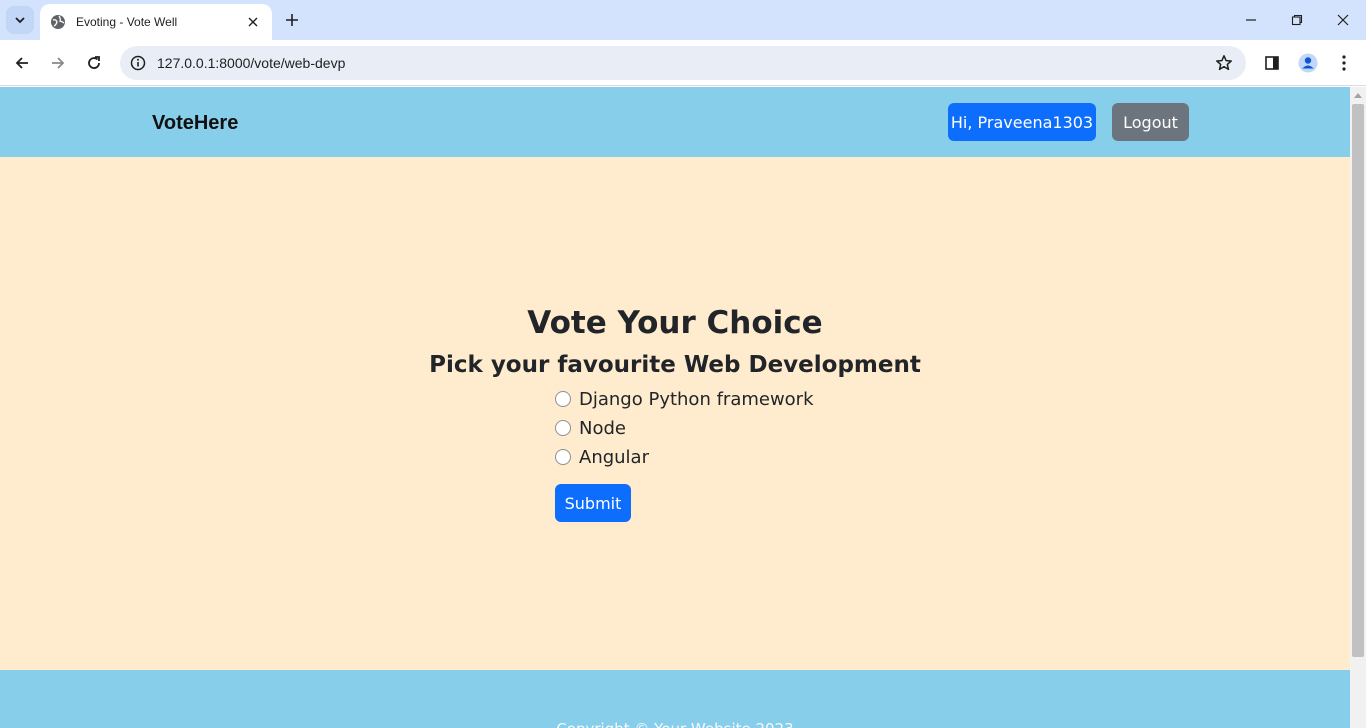 This screenshot has width=1366, height=728. I want to click on footer-copyright: Copyright © Your Website 2023, so click(675, 724).